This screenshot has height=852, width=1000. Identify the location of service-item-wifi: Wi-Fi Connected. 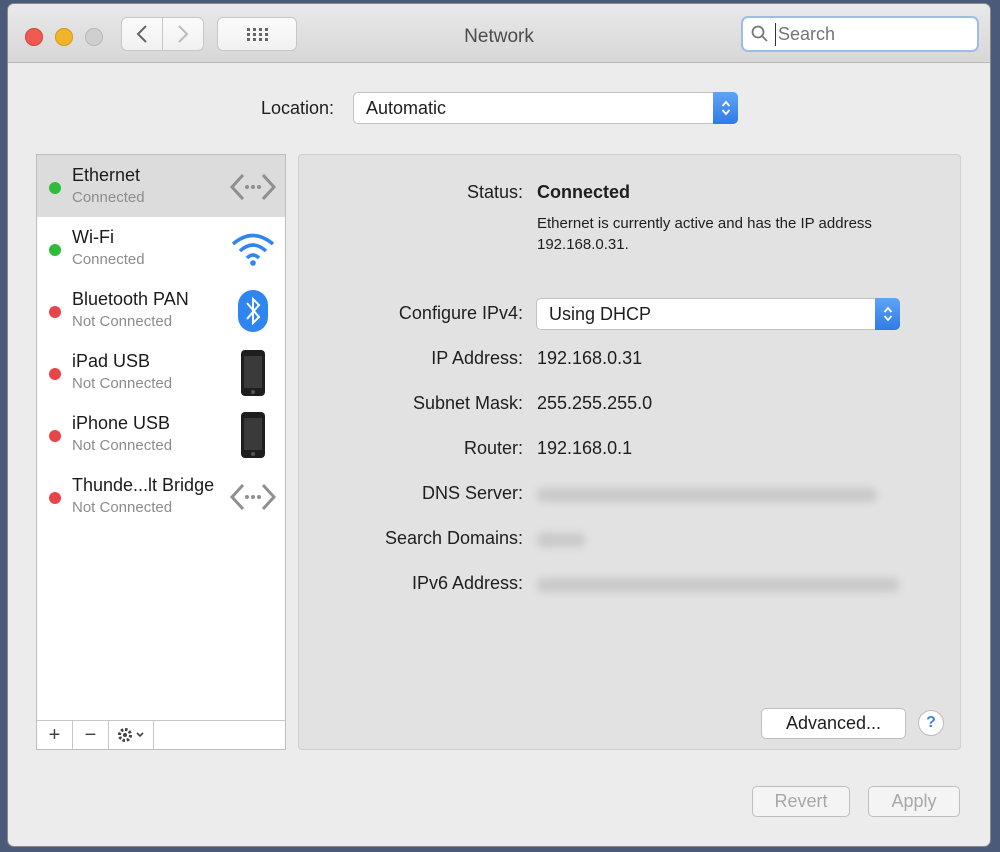
(161, 248).